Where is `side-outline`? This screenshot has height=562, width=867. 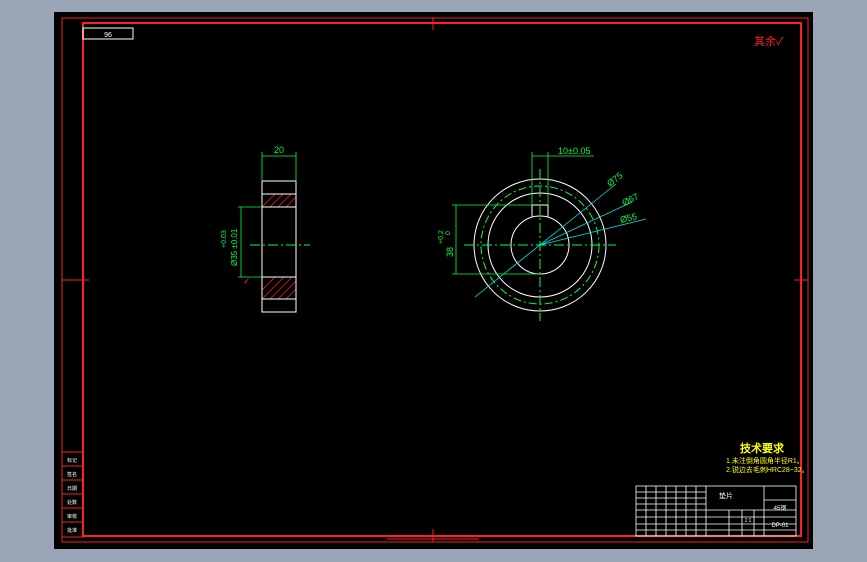 side-outline is located at coordinates (279, 246).